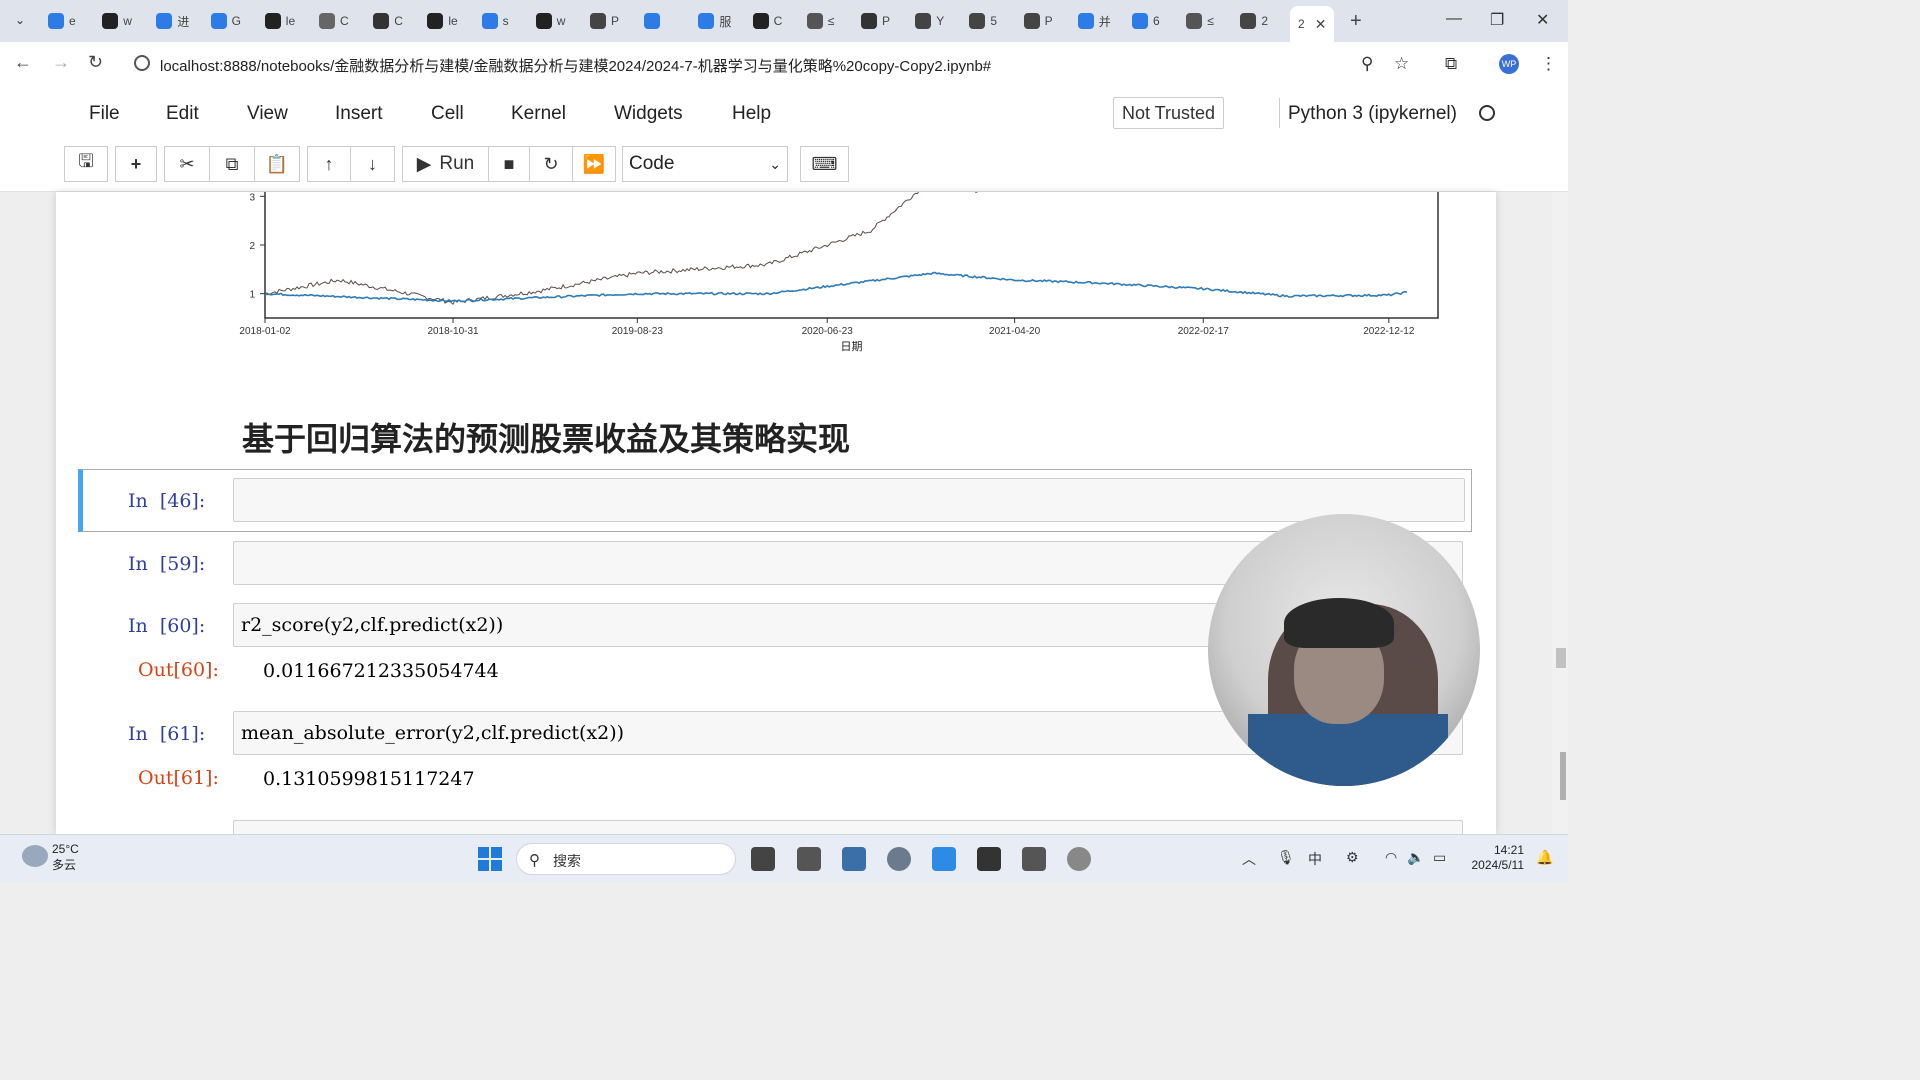 This screenshot has width=1920, height=1080. What do you see at coordinates (142, 63) in the screenshot?
I see `site-info-icon` at bounding box center [142, 63].